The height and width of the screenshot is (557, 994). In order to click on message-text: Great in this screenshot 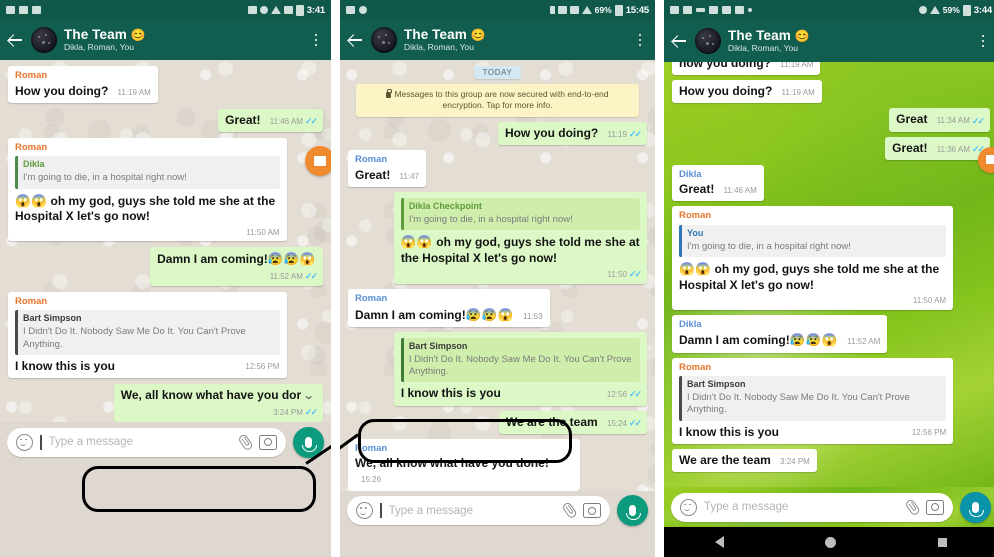, I will do `click(912, 119)`.